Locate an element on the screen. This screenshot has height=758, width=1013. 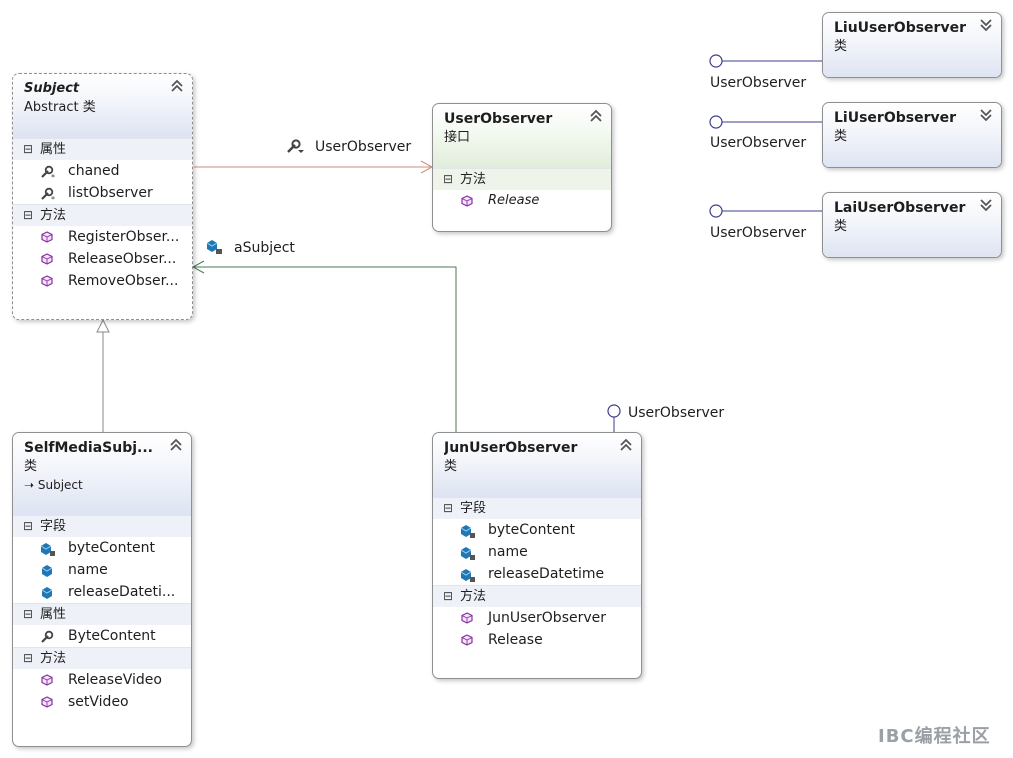
class-header: LiUserObserver 类 is located at coordinates (912, 135).